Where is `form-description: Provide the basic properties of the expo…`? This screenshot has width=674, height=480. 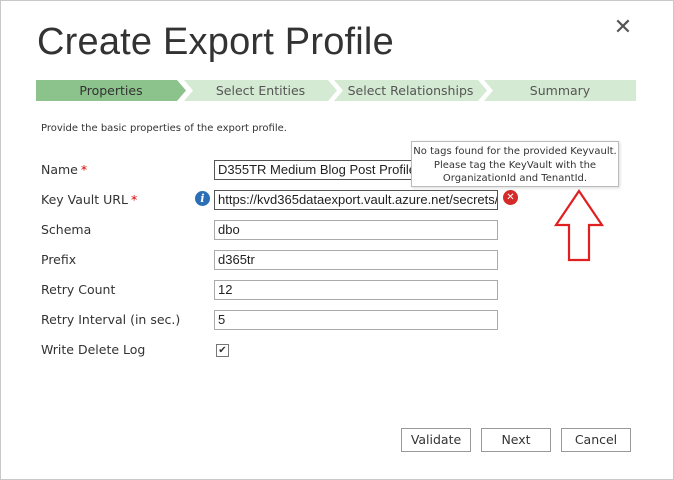
form-description: Provide the basic properties of the expo… is located at coordinates (164, 128).